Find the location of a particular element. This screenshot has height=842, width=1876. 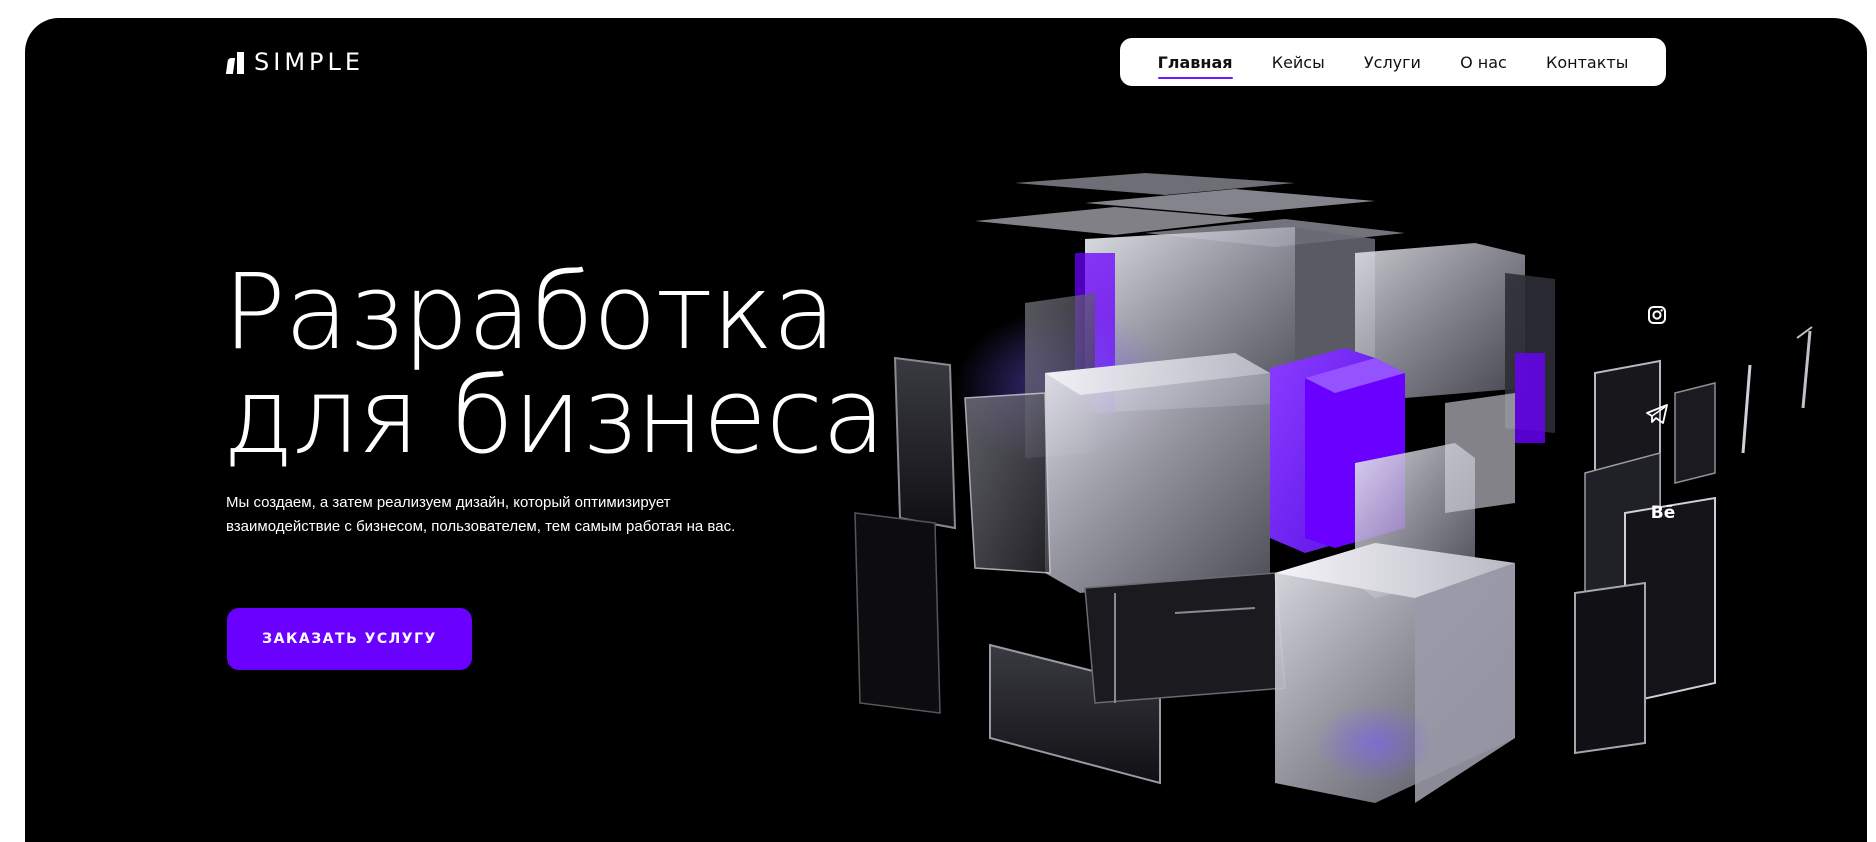

logo: SIMPLE is located at coordinates (295, 62).